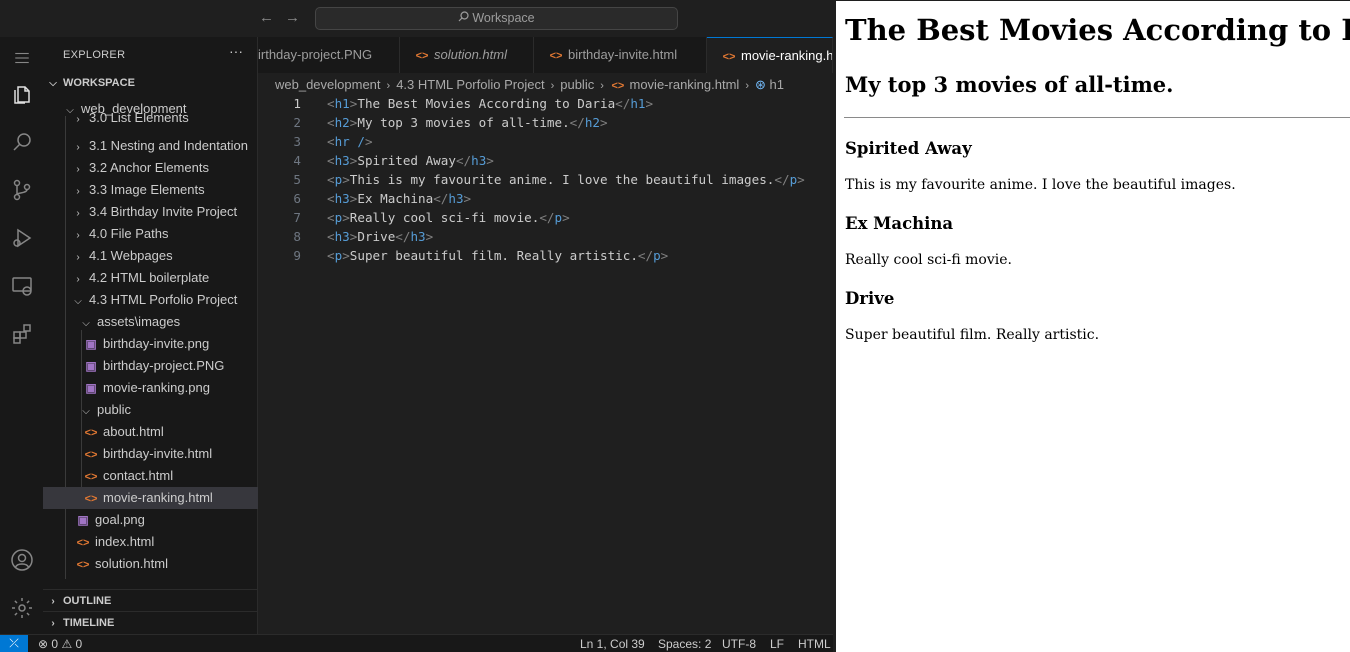 The width and height of the screenshot is (1350, 652). I want to click on encoding-setting: UTF-8, so click(739, 644).